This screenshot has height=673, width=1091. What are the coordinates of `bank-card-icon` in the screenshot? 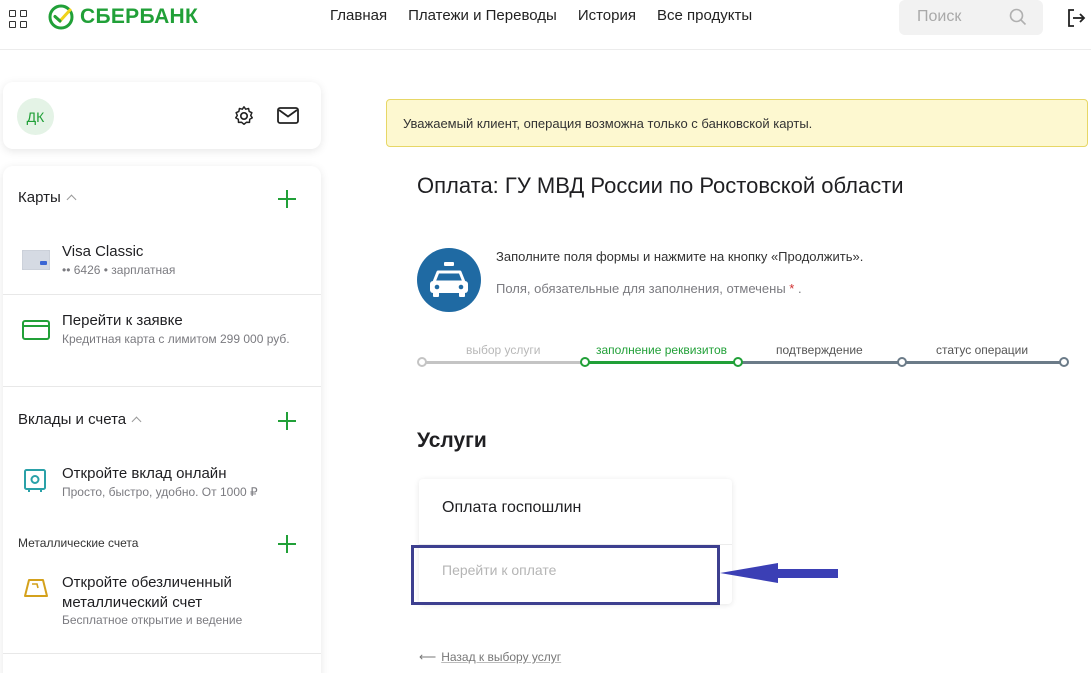 It's located at (36, 260).